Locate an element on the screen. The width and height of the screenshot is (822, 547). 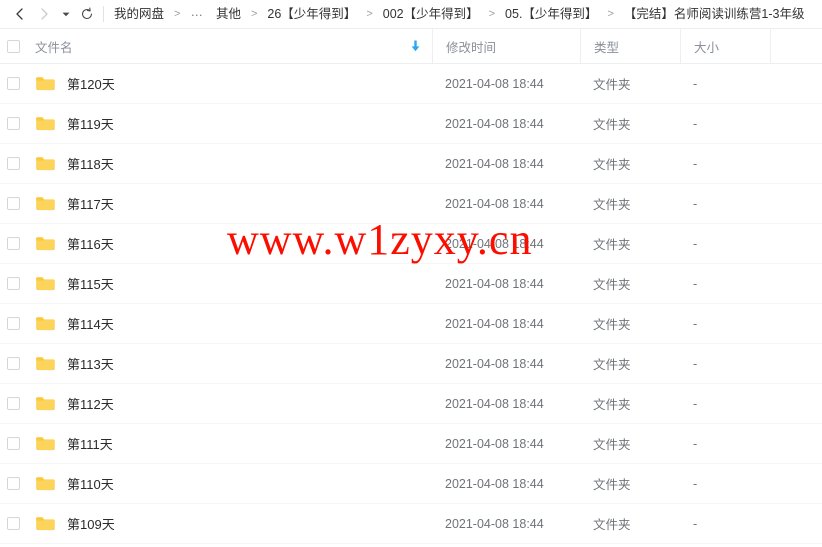
file-name-cell: 第120天 is located at coordinates (229, 83).